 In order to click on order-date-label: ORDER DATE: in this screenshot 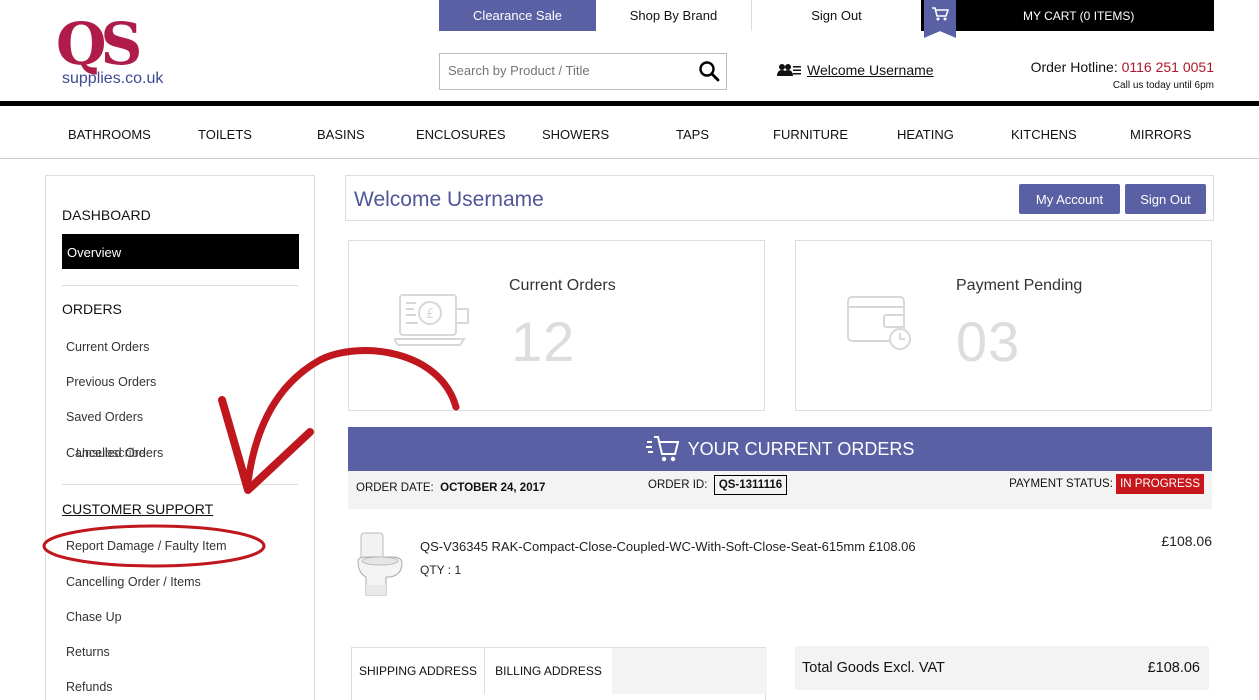, I will do `click(395, 488)`.